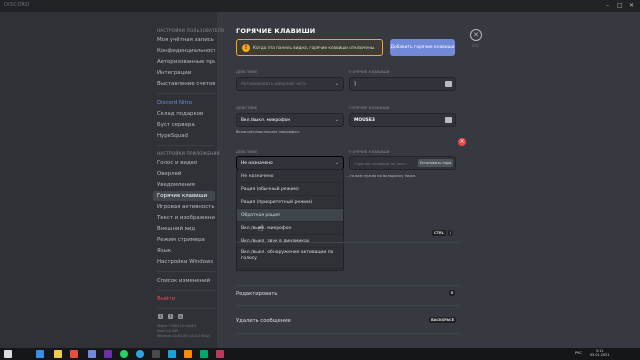 This screenshot has height=360, width=640. Describe the element at coordinates (184, 262) in the screenshot. I see `sidebar-item-windows-settings: Настройки Windows` at that location.